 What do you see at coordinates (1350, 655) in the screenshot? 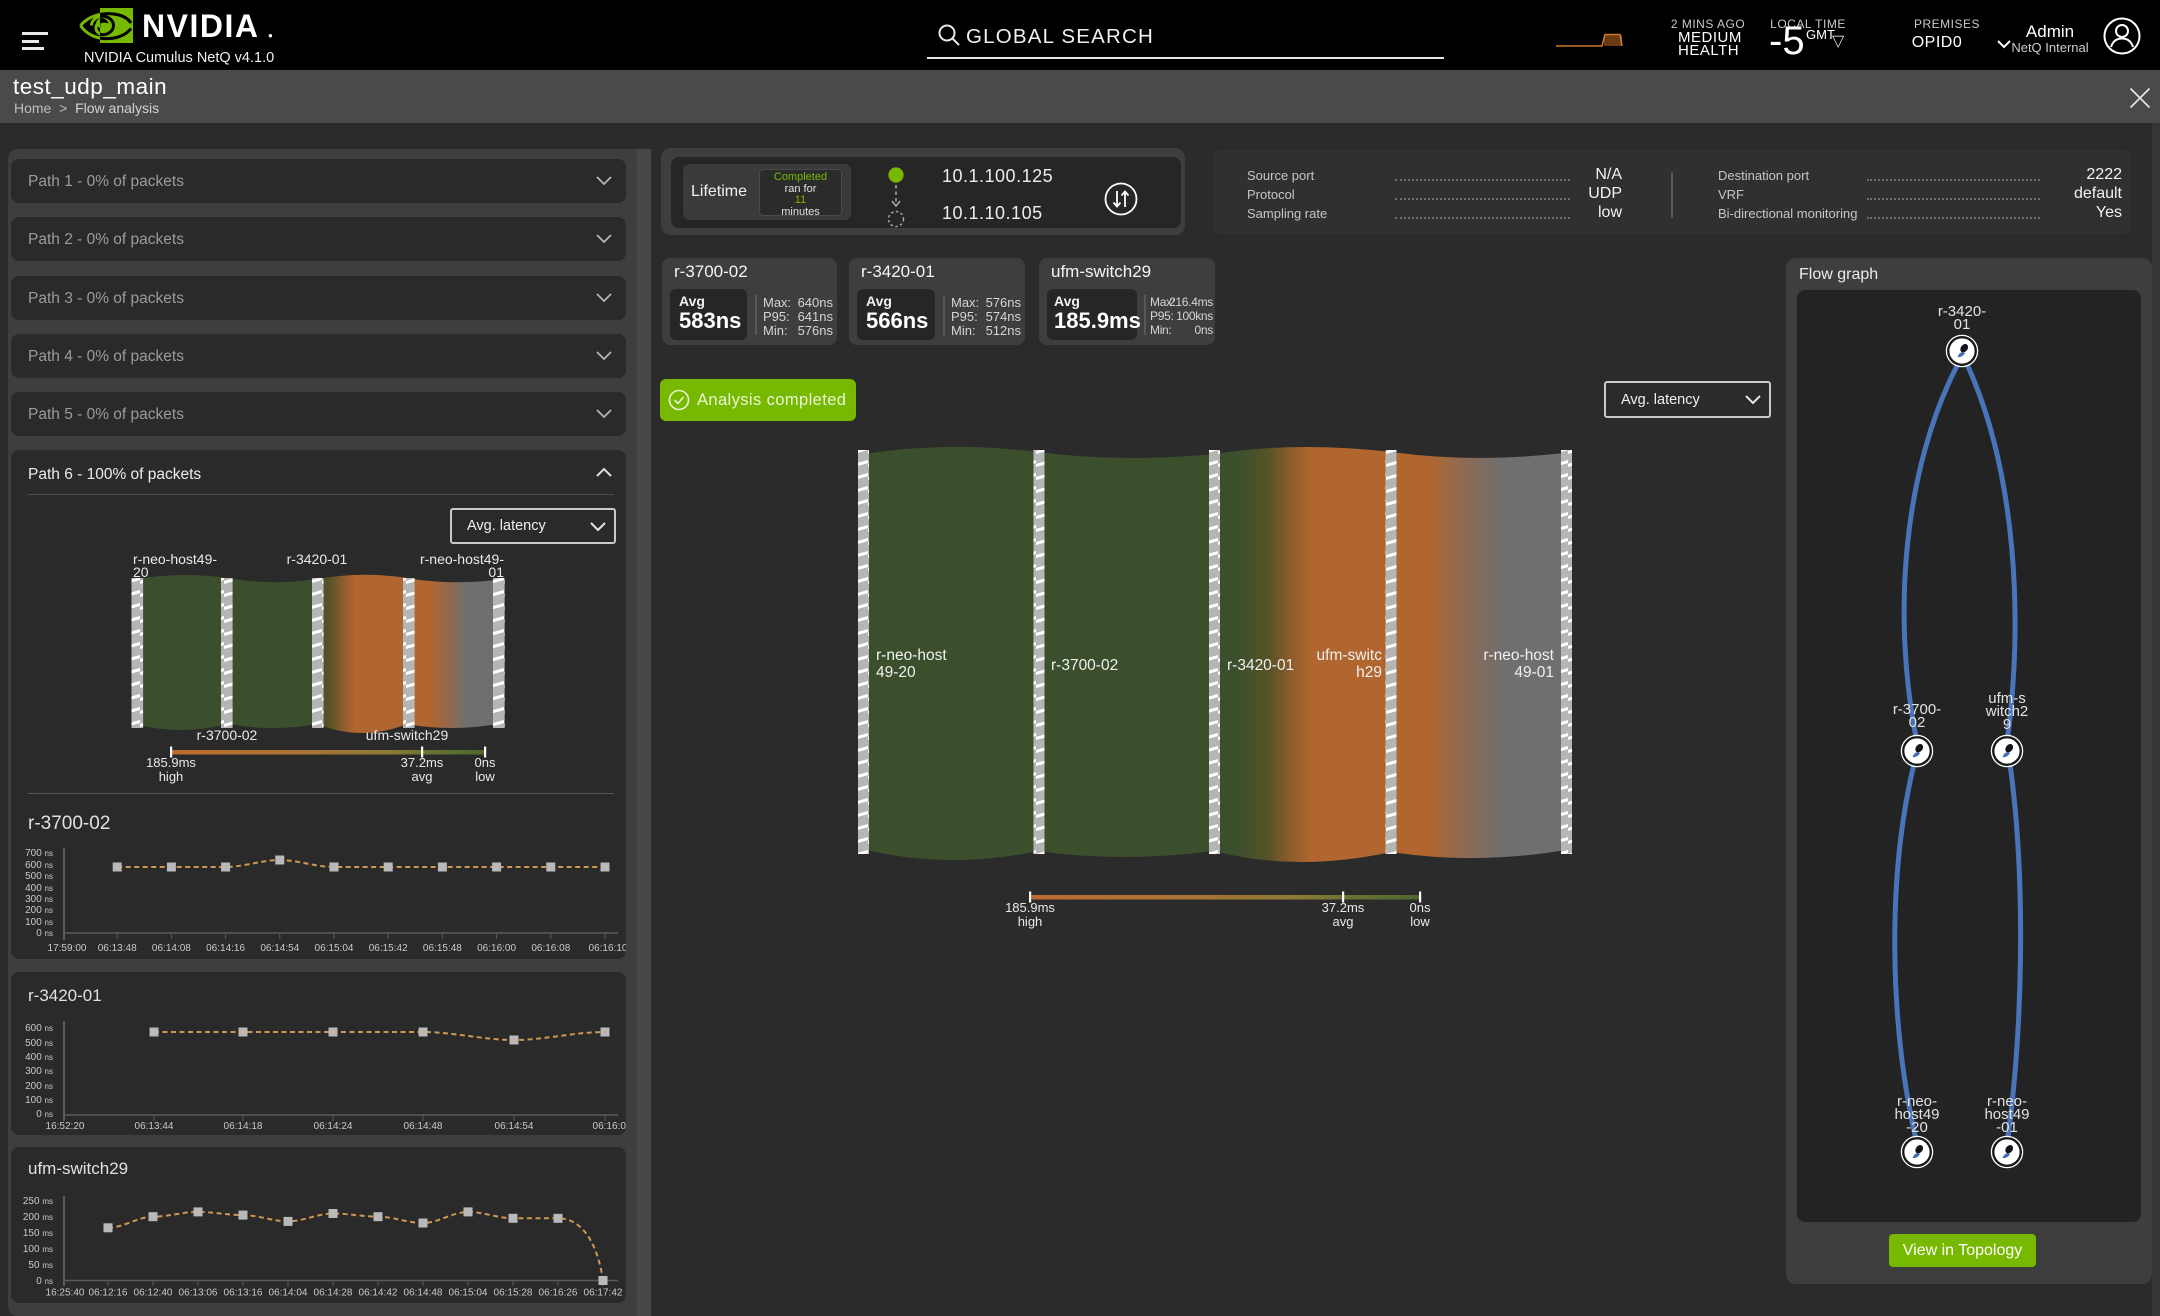
I see `svg-text: ufm-switc` at bounding box center [1350, 655].